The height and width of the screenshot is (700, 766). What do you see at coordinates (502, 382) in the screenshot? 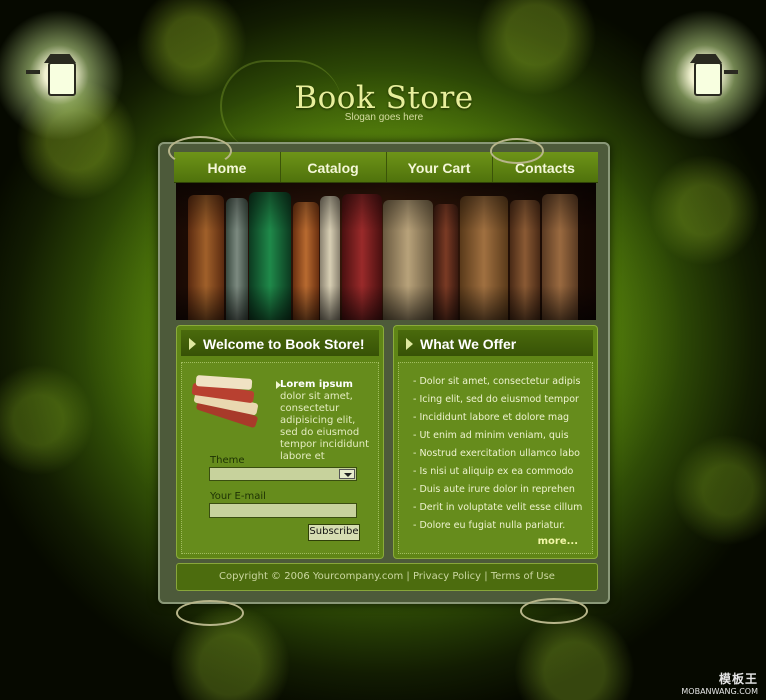
I see `offer-item: Dolor sit amet, consectetur adipis` at bounding box center [502, 382].